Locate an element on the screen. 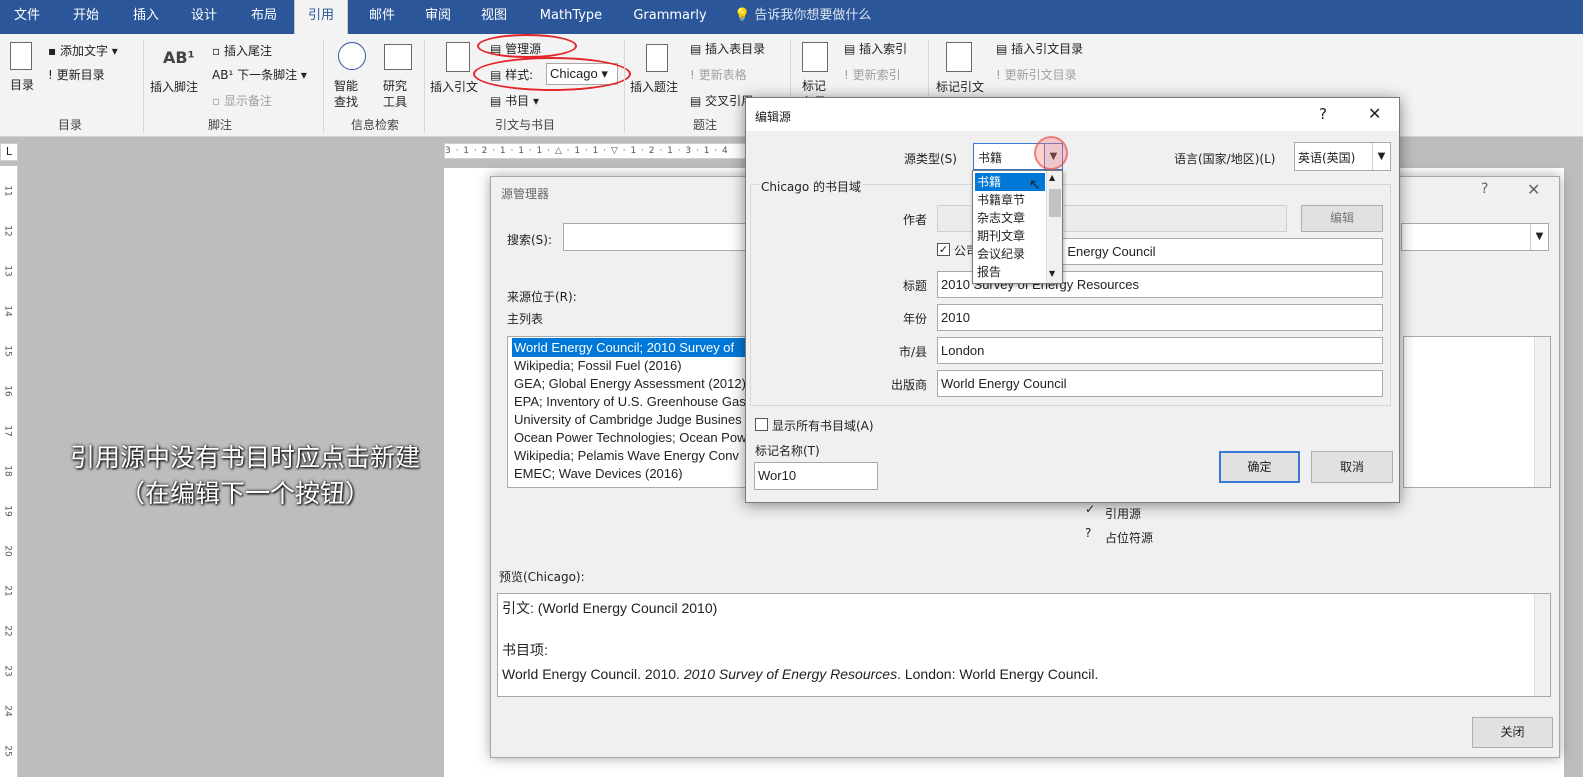  caption-line: 引用源中没有书目时应点击新建 is located at coordinates (244, 457).